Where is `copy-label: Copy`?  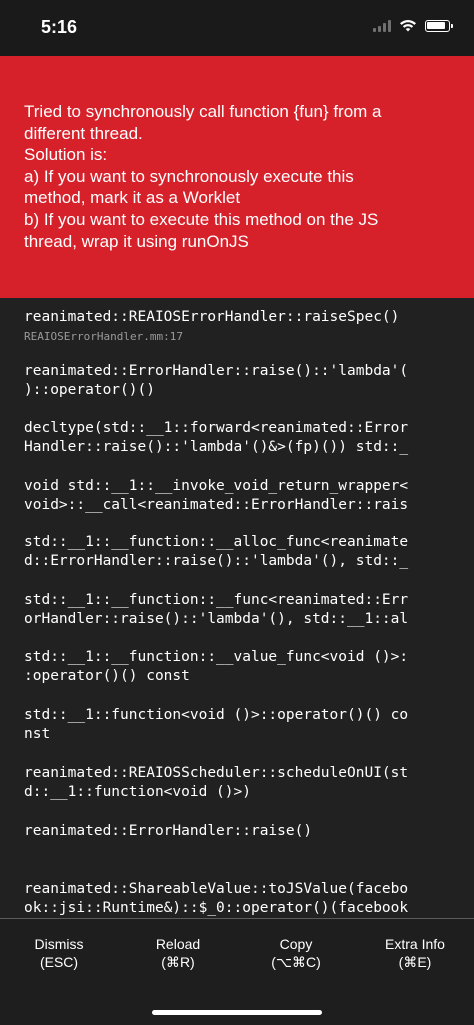
copy-label: Copy is located at coordinates (296, 944).